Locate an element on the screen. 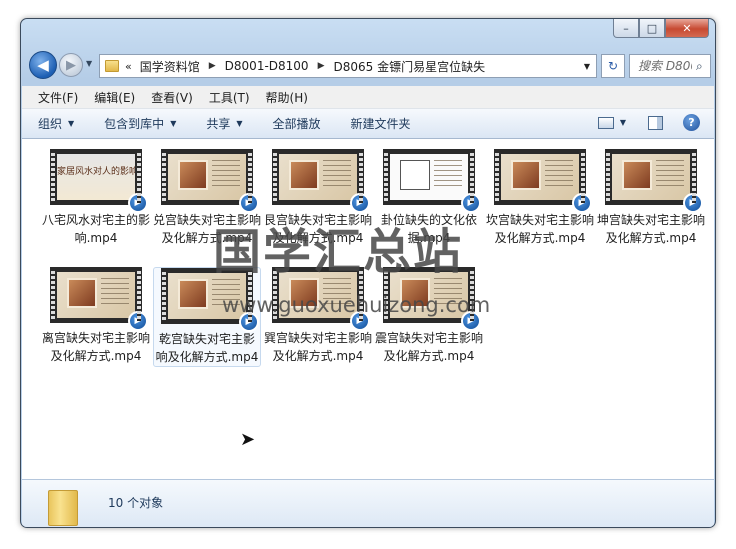 This screenshot has width=736, height=549. file-item: ▶ 坎宫缺失对宅主影响及化解方式.mp4 is located at coordinates (540, 198).